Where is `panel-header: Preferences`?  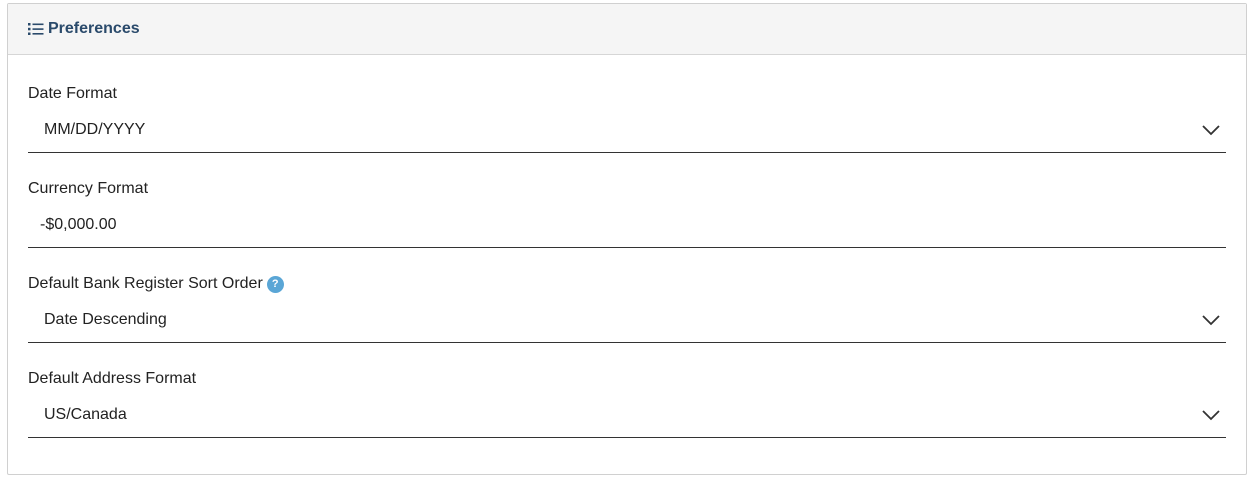 panel-header: Preferences is located at coordinates (627, 29).